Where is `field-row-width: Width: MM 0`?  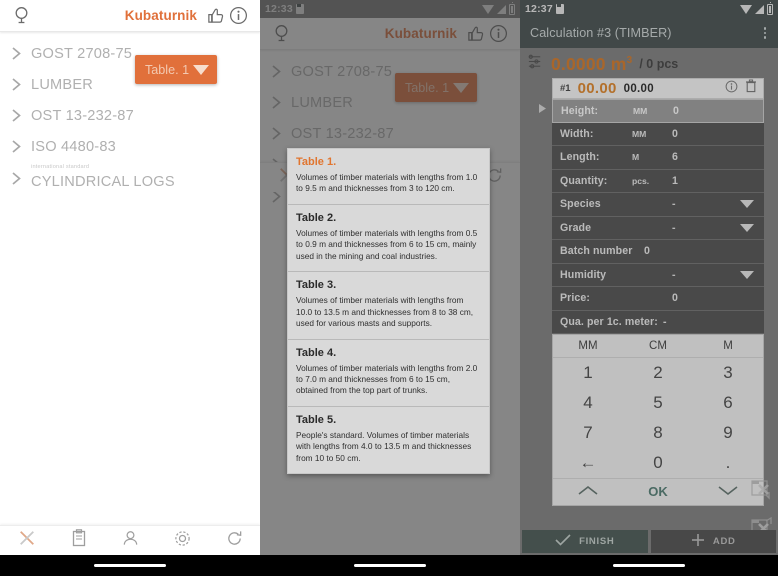
field-row-width: Width: MM 0 is located at coordinates (658, 134).